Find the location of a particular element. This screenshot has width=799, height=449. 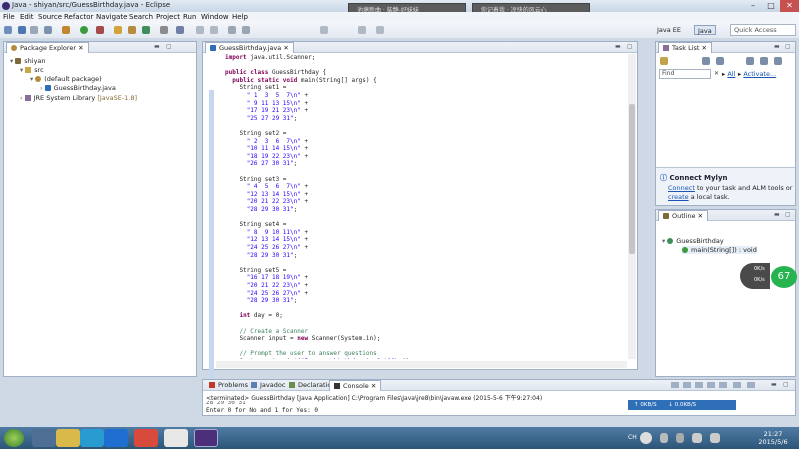

tree-item-default-package: ▾ (default package) is located at coordinates (66, 79).